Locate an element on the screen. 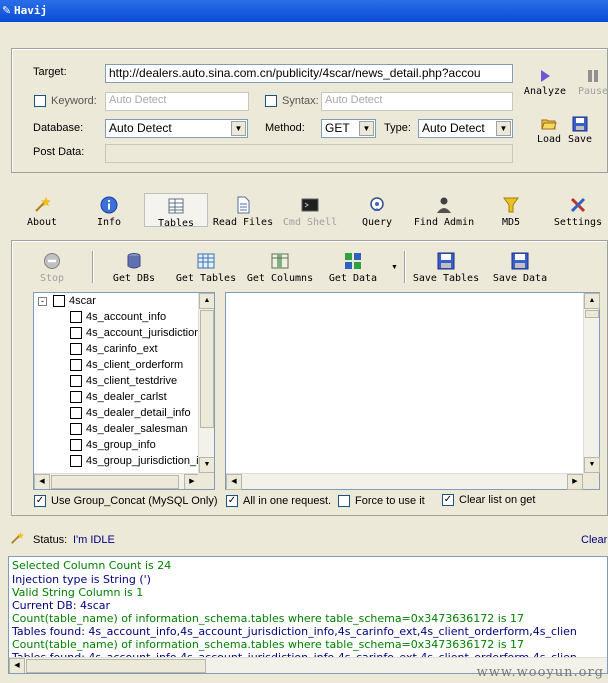 This screenshot has width=608, height=683. use-group-concat-checkbox: ✓ is located at coordinates (40, 501).